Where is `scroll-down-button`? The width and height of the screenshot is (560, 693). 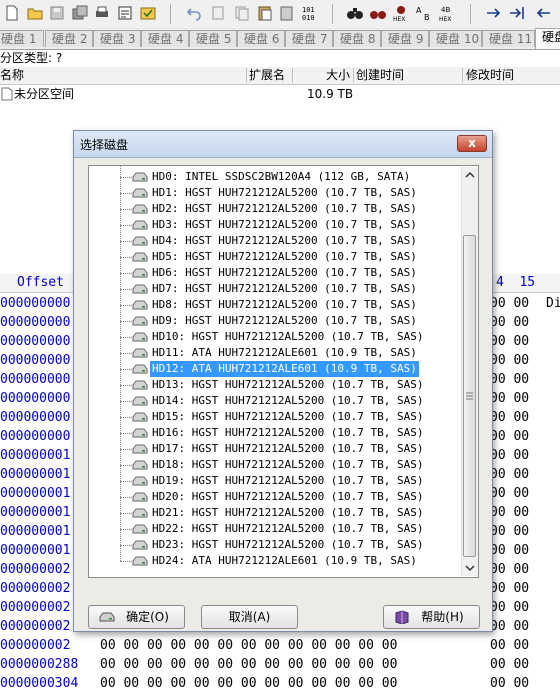
scroll-down-button is located at coordinates (470, 568).